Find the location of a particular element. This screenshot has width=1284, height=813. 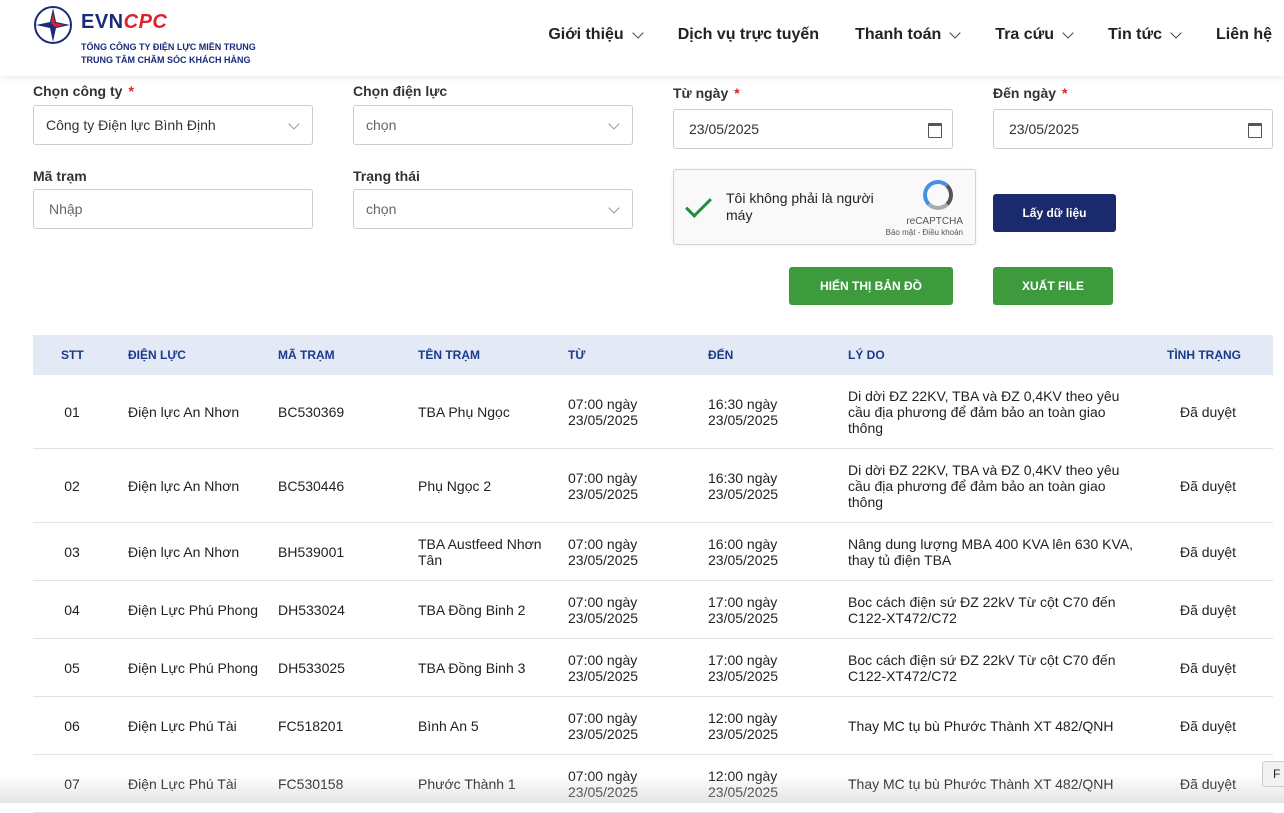

logo-wordmark: EVNCPC is located at coordinates (124, 22).